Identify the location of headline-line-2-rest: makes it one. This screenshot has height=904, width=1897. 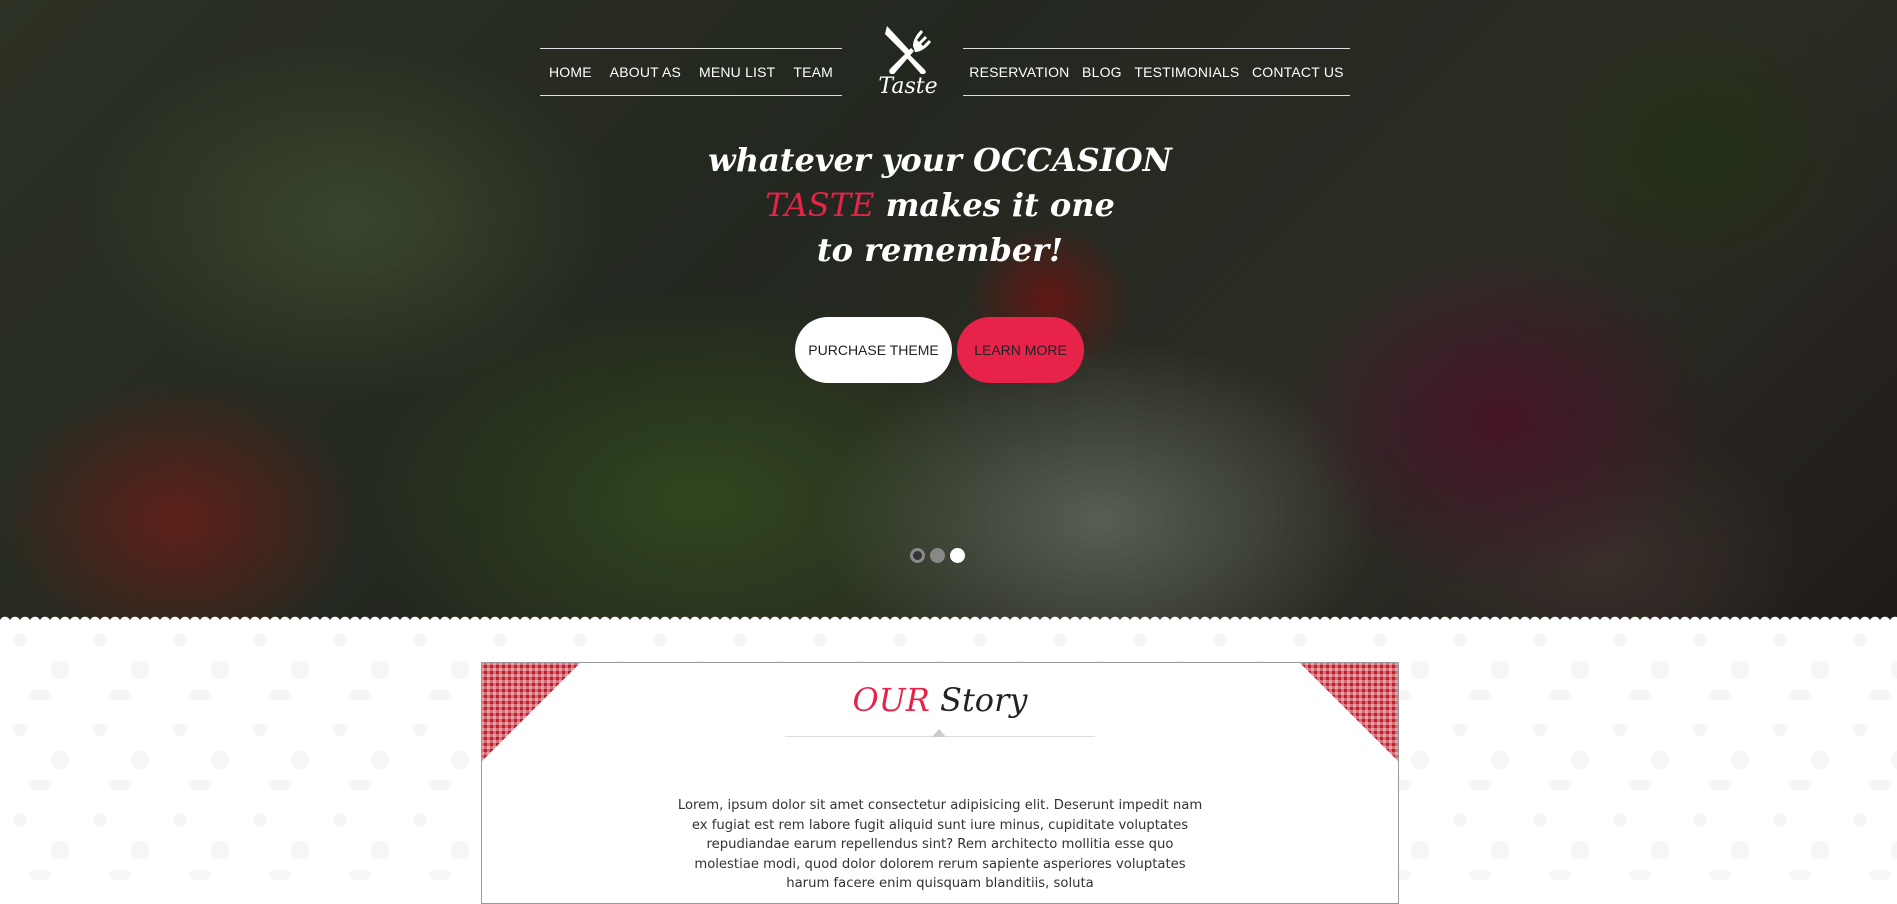
(994, 205).